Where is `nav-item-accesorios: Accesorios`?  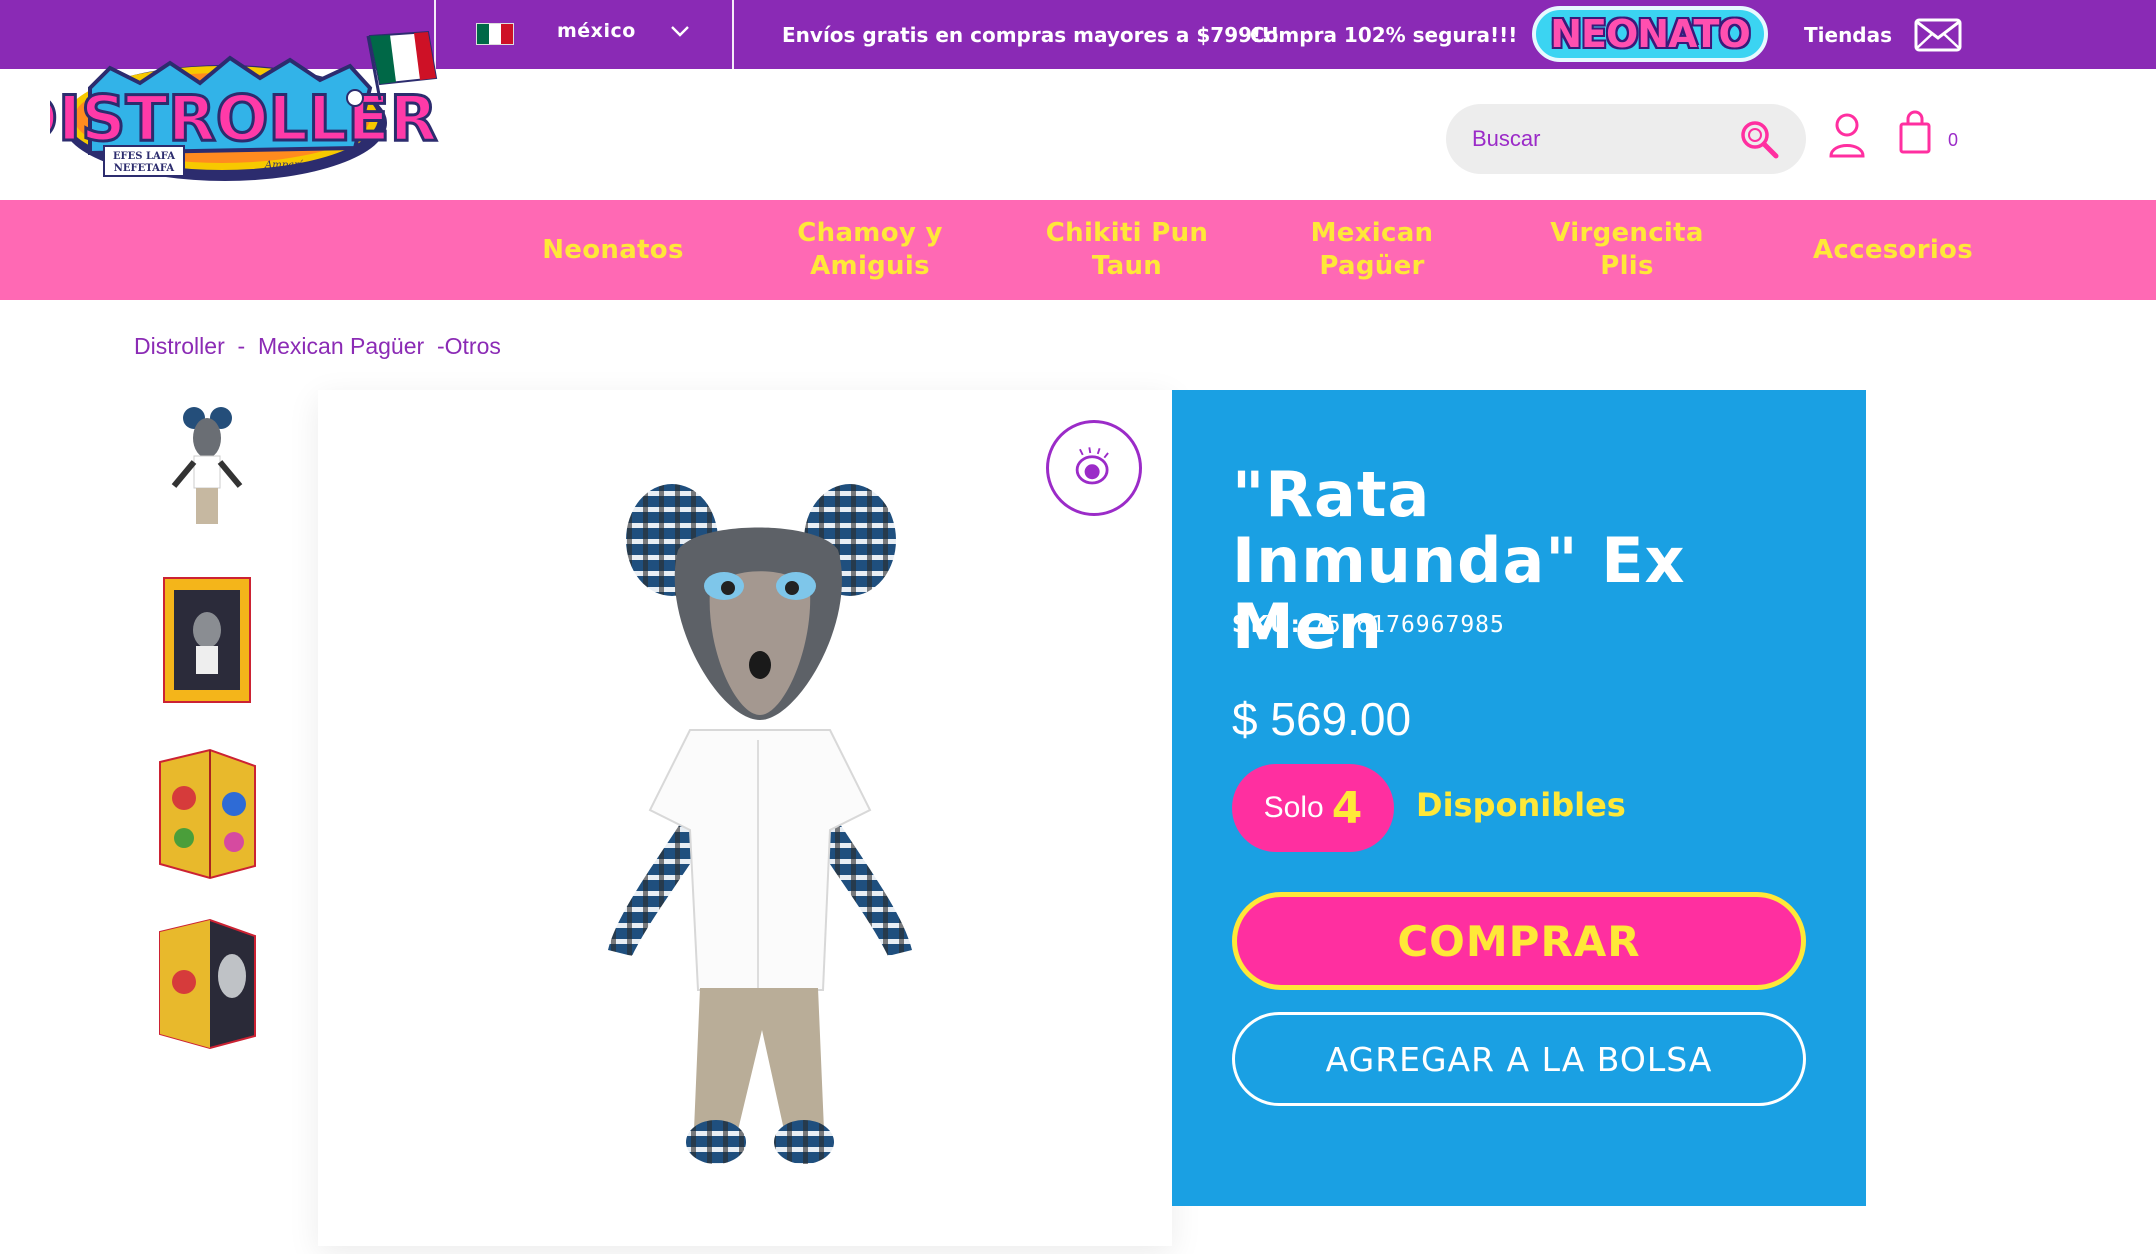
nav-item-accesorios: Accesorios is located at coordinates (1893, 250).